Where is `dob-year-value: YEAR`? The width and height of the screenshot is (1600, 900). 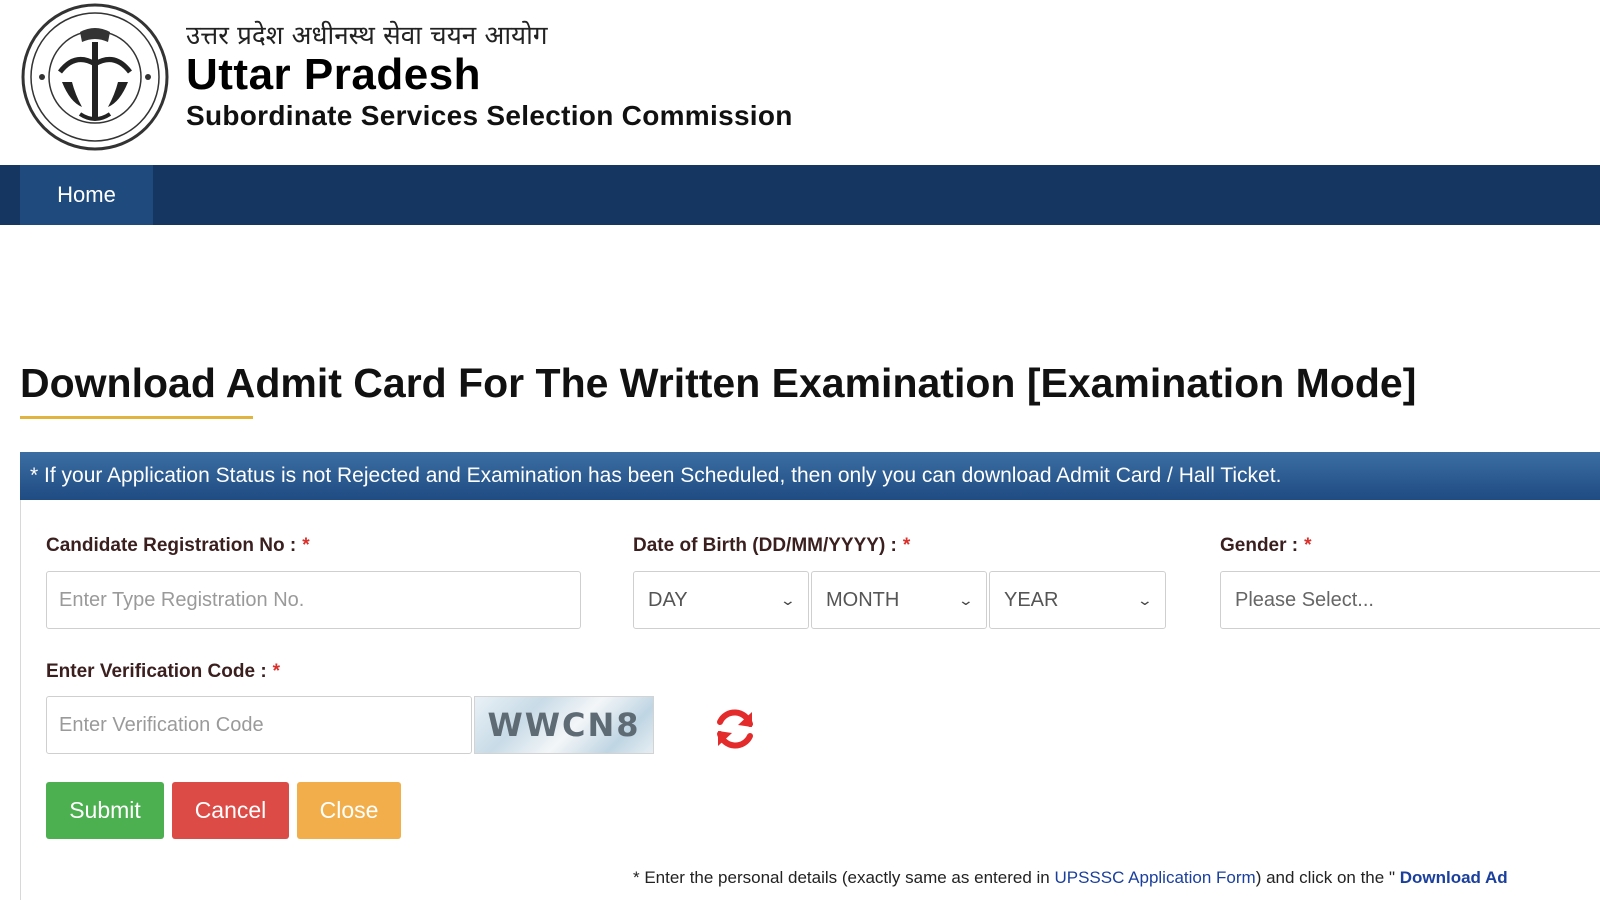 dob-year-value: YEAR is located at coordinates (1031, 599).